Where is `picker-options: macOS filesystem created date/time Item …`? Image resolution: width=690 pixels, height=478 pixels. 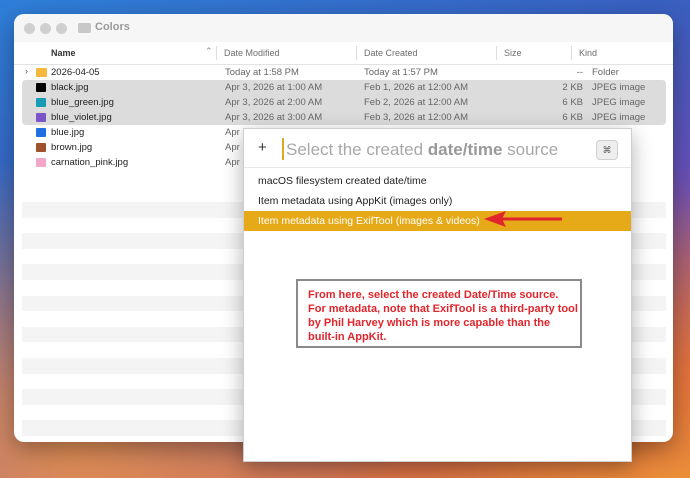
picker-options: macOS filesystem created date/time Item … is located at coordinates (437, 201).